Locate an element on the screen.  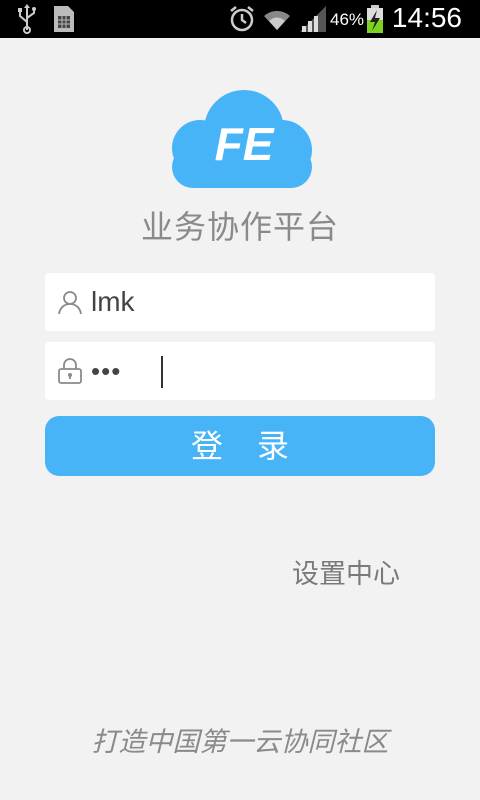
status-time: 14:56 is located at coordinates (426, 17).